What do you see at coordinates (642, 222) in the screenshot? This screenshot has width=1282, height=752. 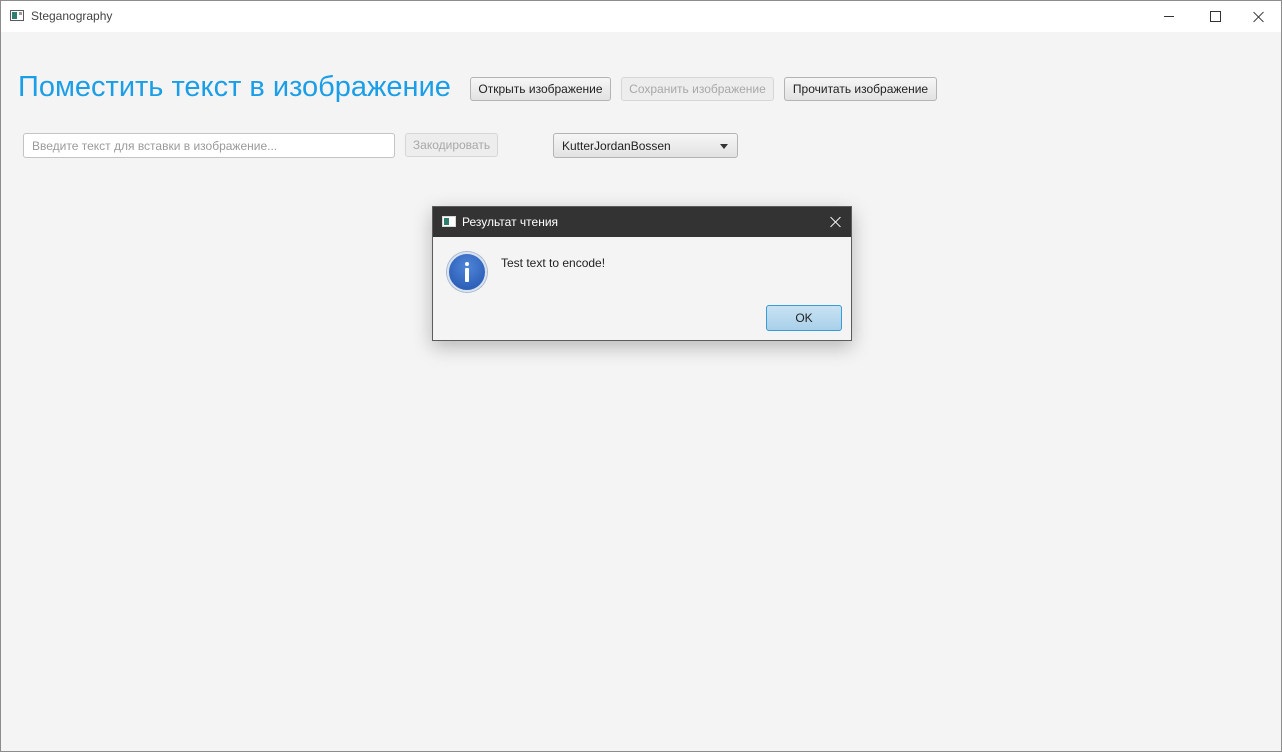 I see `dialog-titlebar: Результат чтения` at bounding box center [642, 222].